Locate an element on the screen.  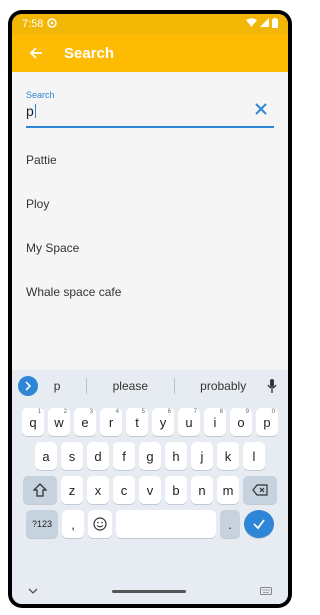
battery-icon is located at coordinates (275, 24).